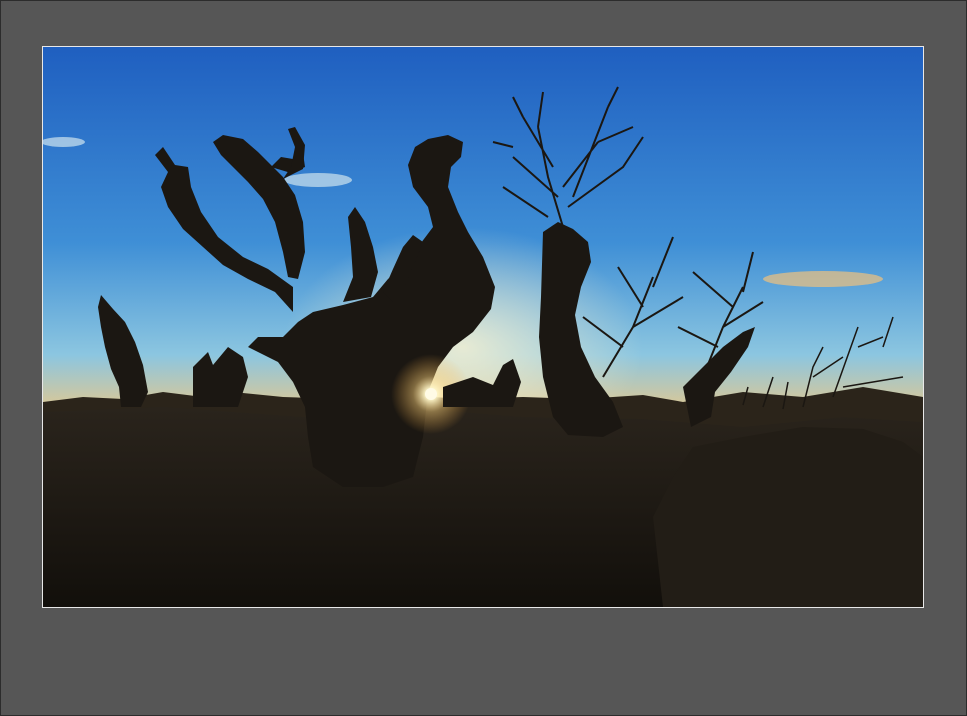  I want to click on right-deadwood, so click(788, 517).